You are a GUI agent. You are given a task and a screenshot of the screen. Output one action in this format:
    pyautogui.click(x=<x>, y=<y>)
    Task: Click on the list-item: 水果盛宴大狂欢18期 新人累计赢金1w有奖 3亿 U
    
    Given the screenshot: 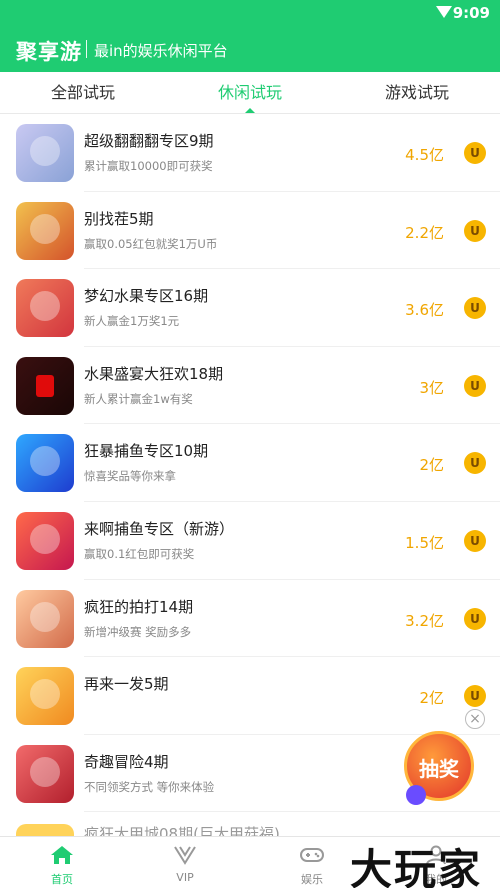 What is the action you would take?
    pyautogui.click(x=258, y=386)
    